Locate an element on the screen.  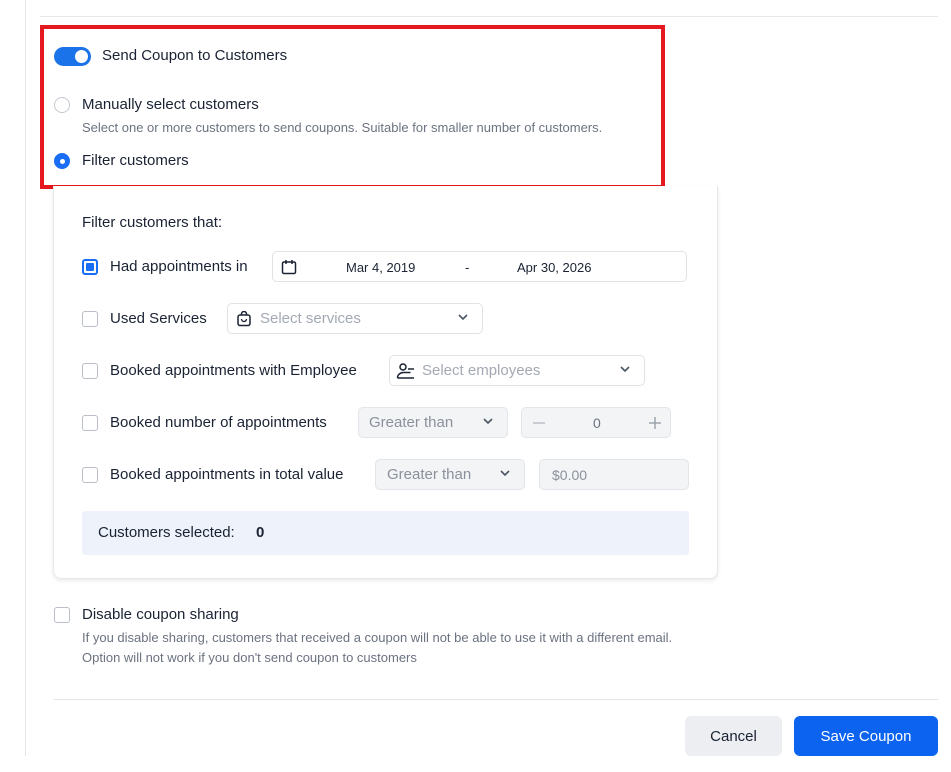
left-divider is located at coordinates (25, 378).